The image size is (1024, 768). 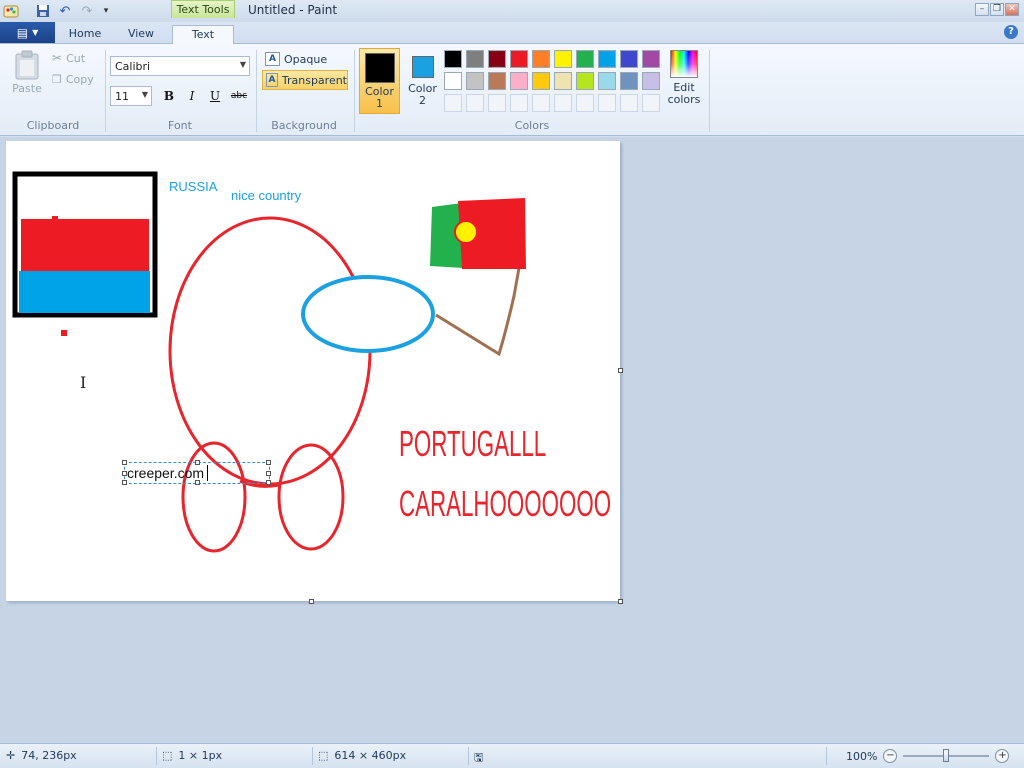 I want to click on canvas-resize-handle-corner, so click(x=620, y=601).